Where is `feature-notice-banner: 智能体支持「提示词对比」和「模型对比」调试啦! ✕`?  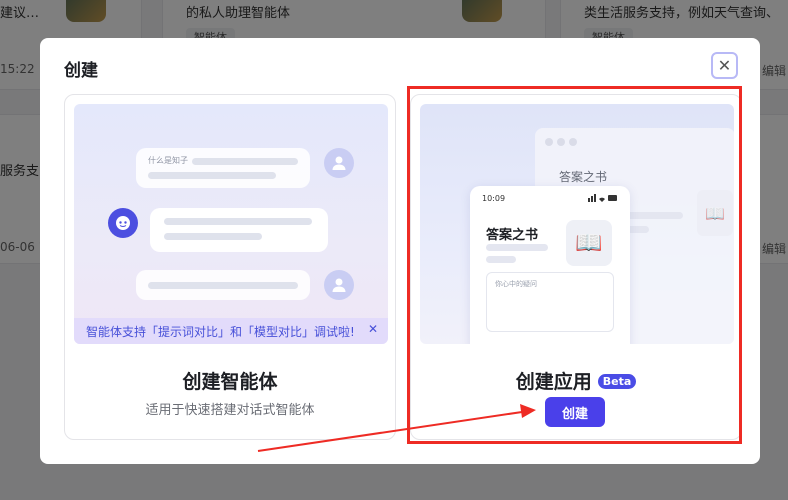 feature-notice-banner: 智能体支持「提示词对比」和「模型对比」调试啦! ✕ is located at coordinates (231, 331).